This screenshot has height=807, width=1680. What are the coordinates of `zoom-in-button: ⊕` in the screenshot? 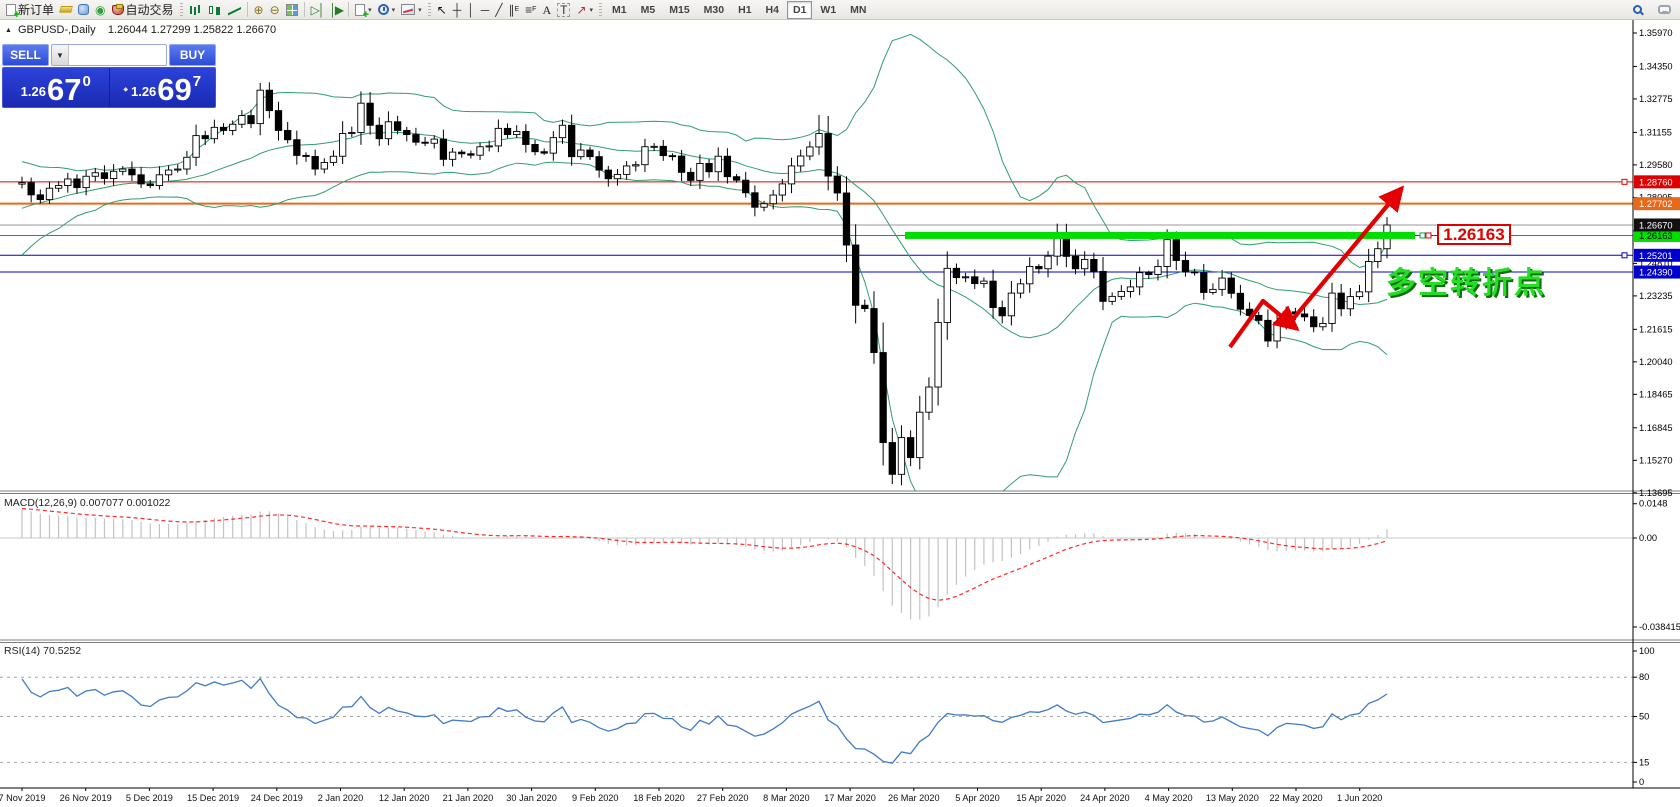 It's located at (259, 10).